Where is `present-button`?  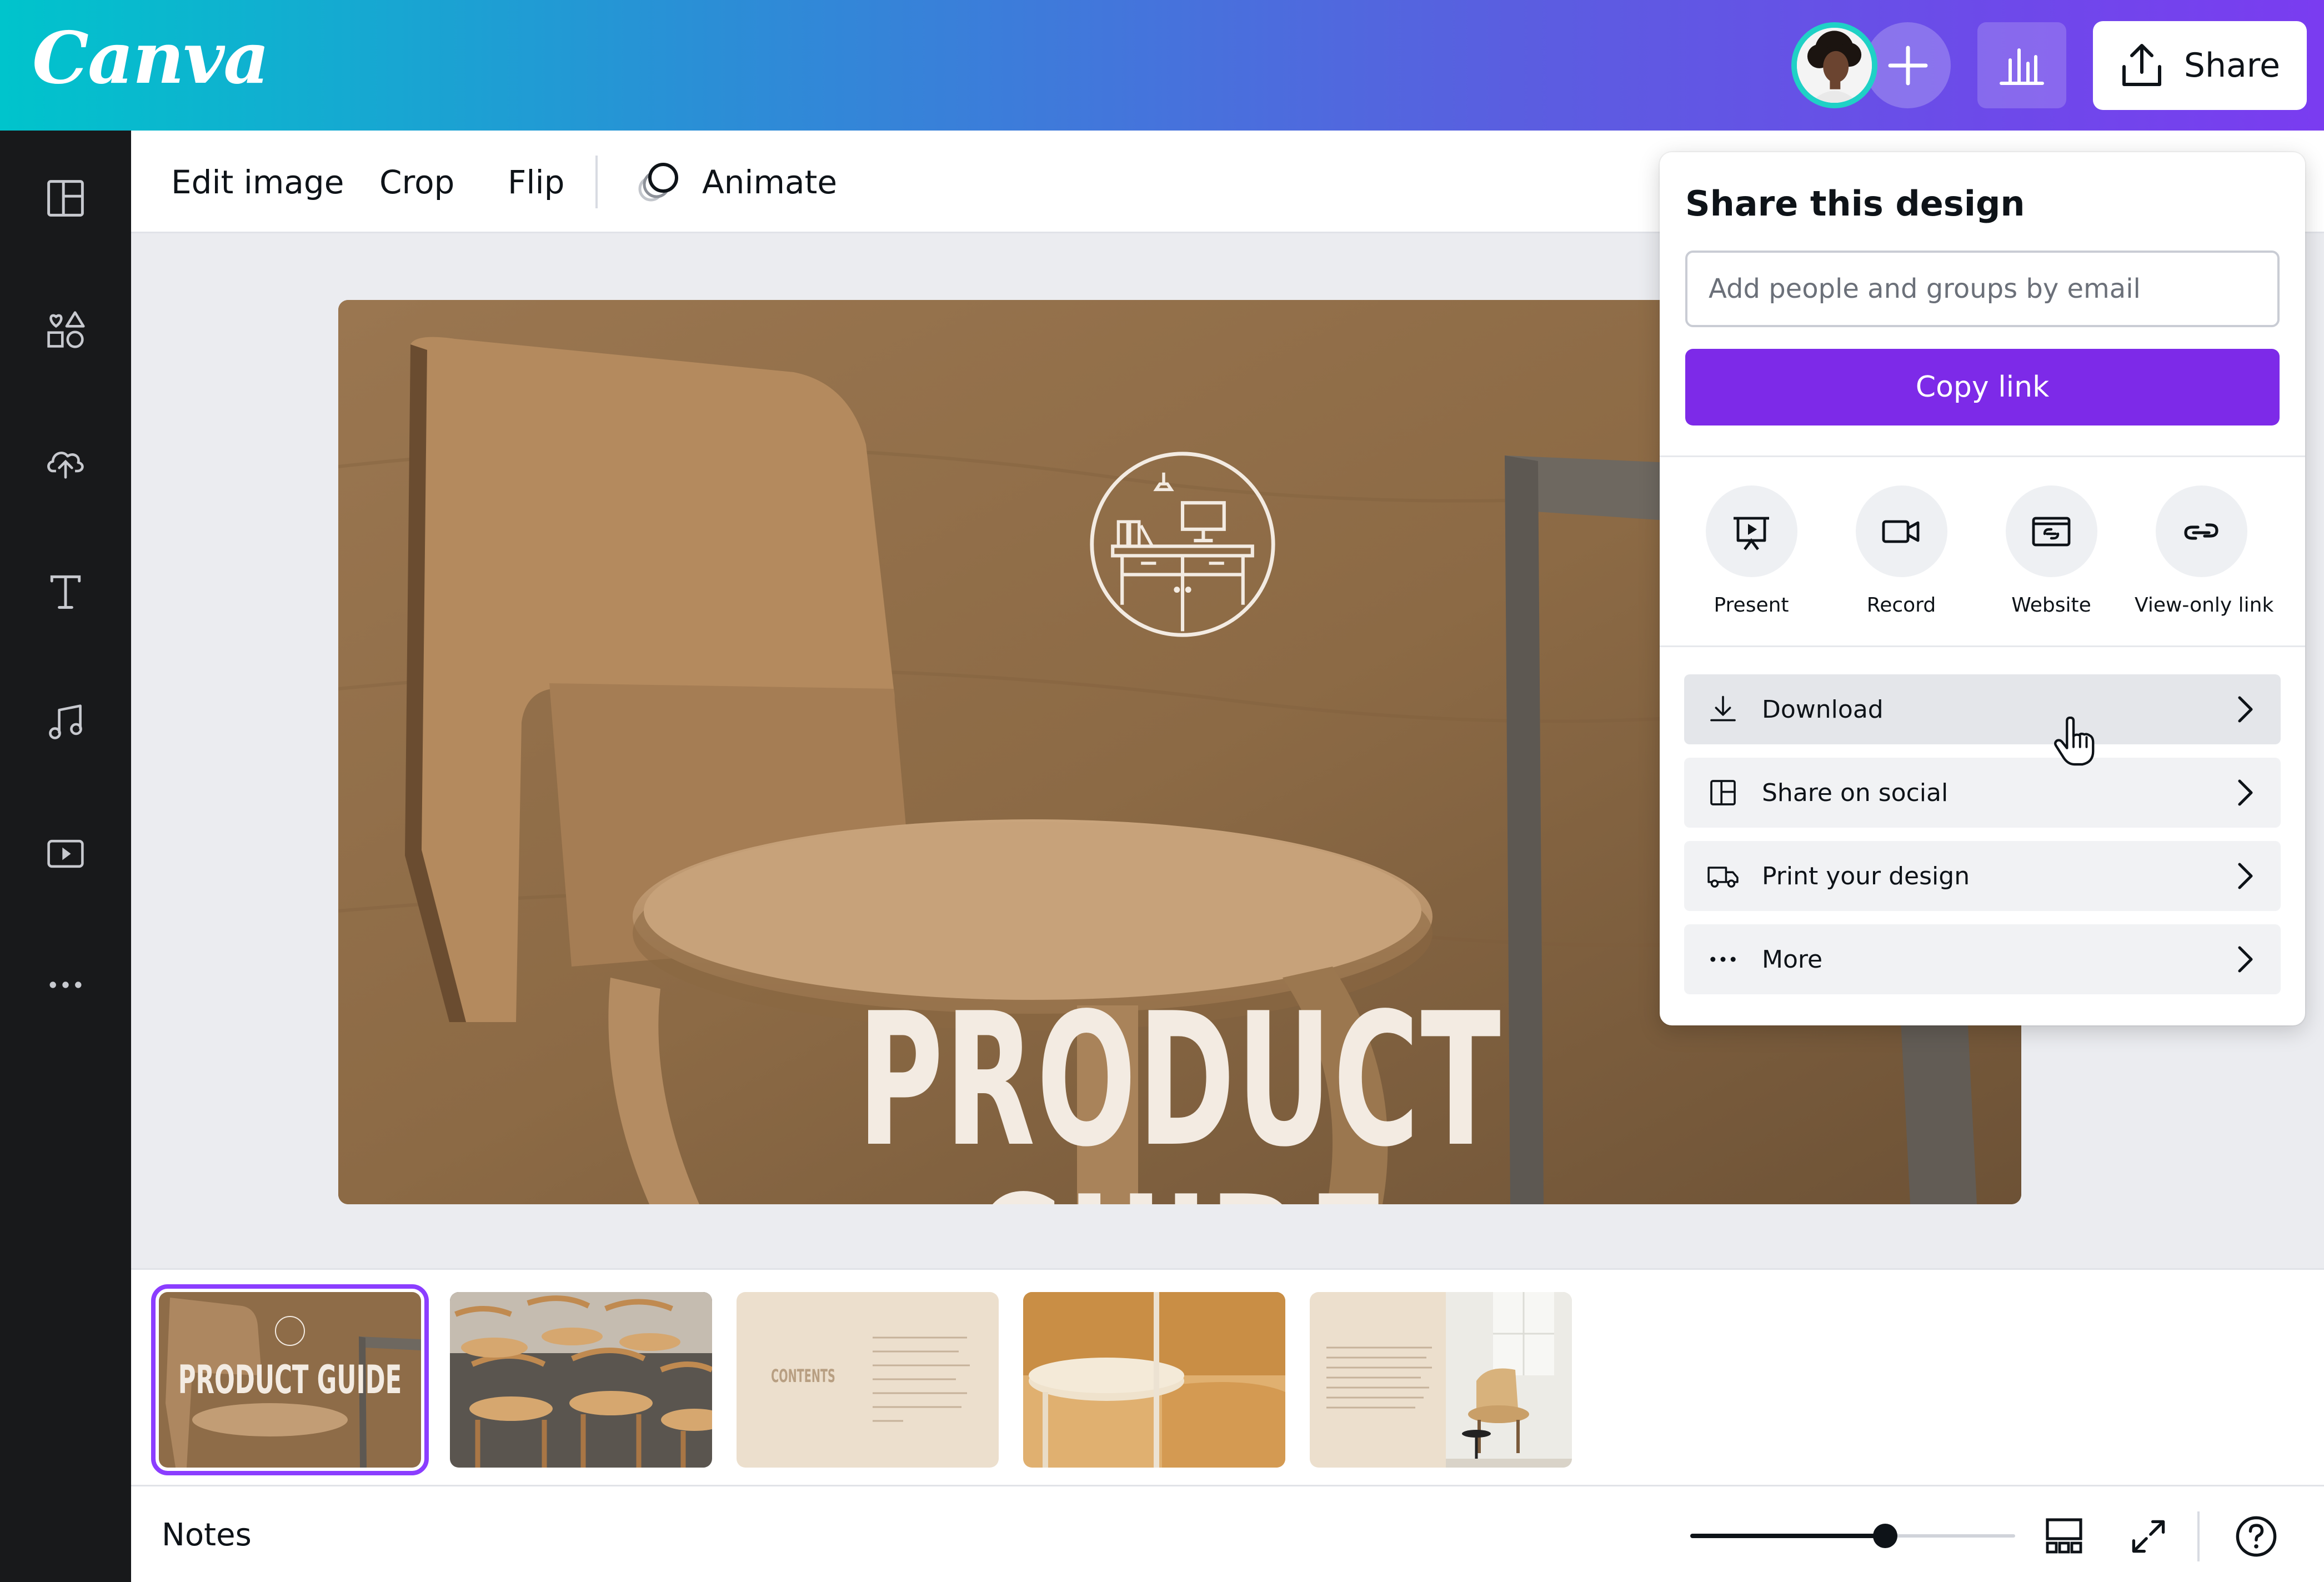
present-button is located at coordinates (1751, 531).